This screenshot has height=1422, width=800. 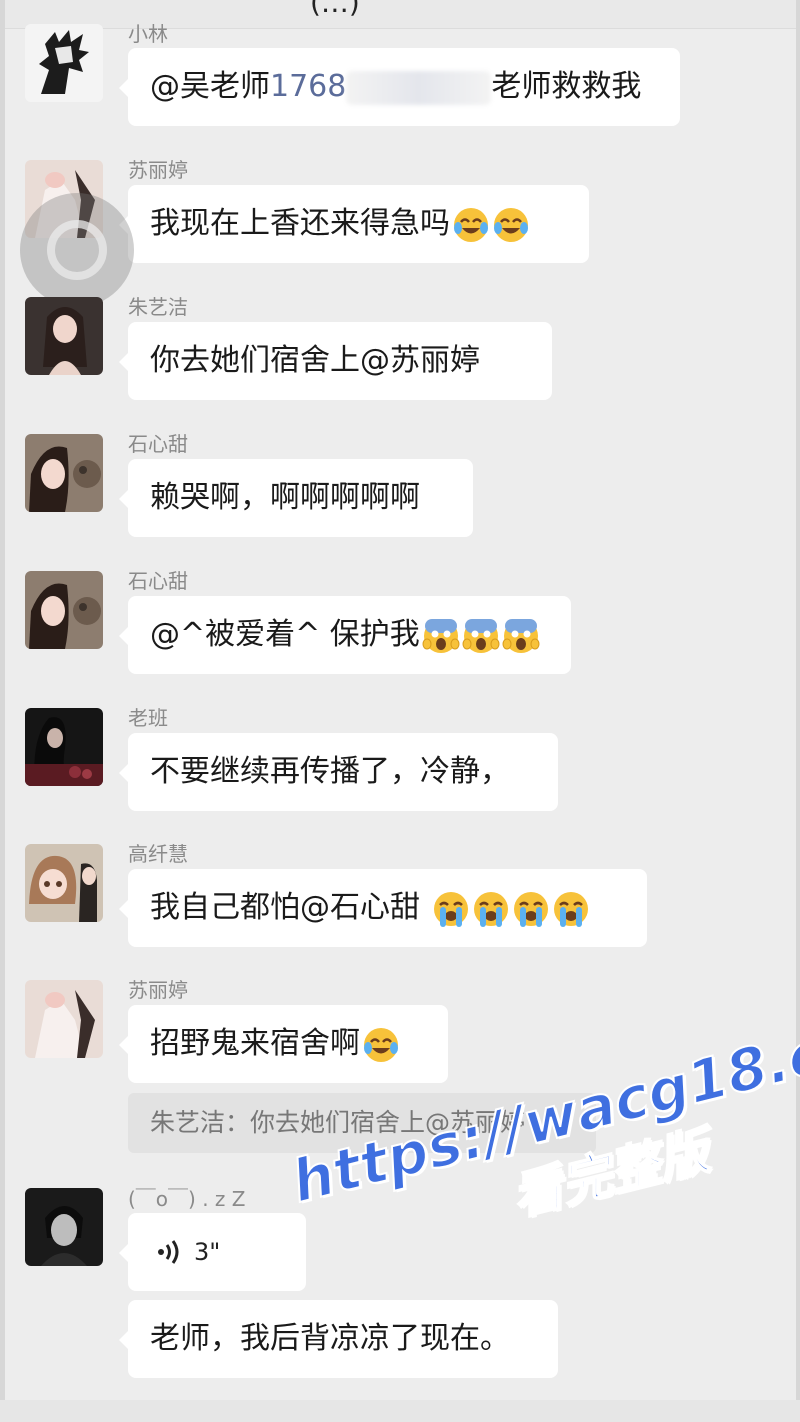 I want to click on message-bubble: 老师，我后背凉凉了现在。, so click(x=338, y=1339).